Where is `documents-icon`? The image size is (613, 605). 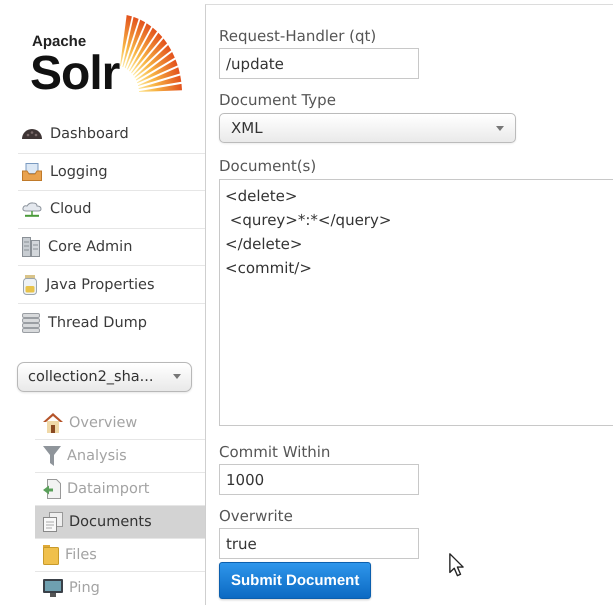 documents-icon is located at coordinates (53, 522).